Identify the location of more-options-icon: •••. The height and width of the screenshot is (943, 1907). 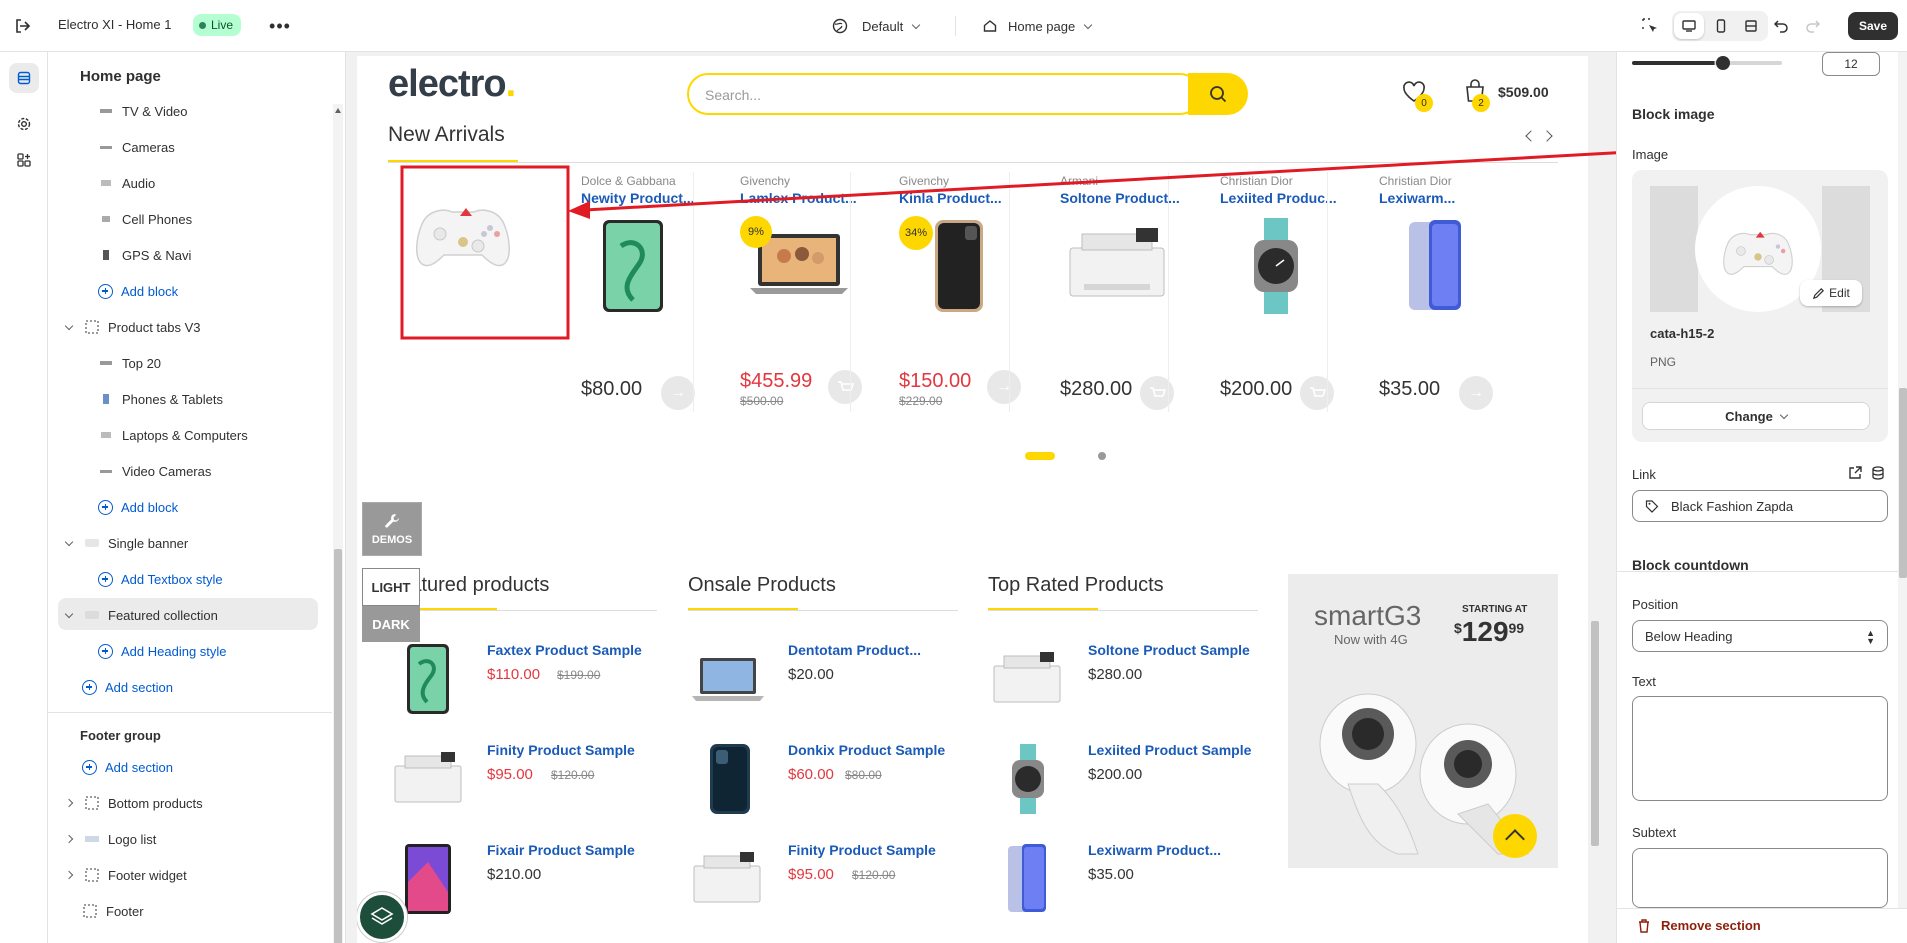
(279, 26).